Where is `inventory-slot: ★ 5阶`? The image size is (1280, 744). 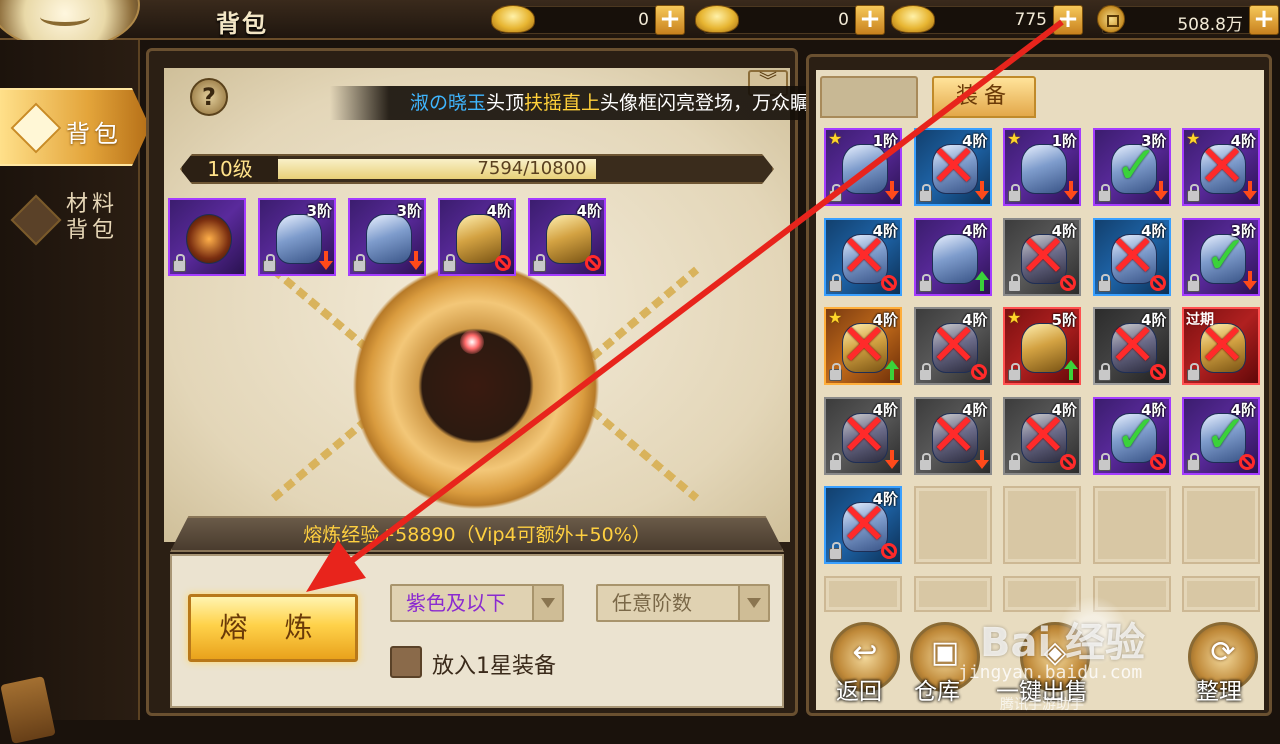
inventory-slot: ★ 5阶 is located at coordinates (1042, 346).